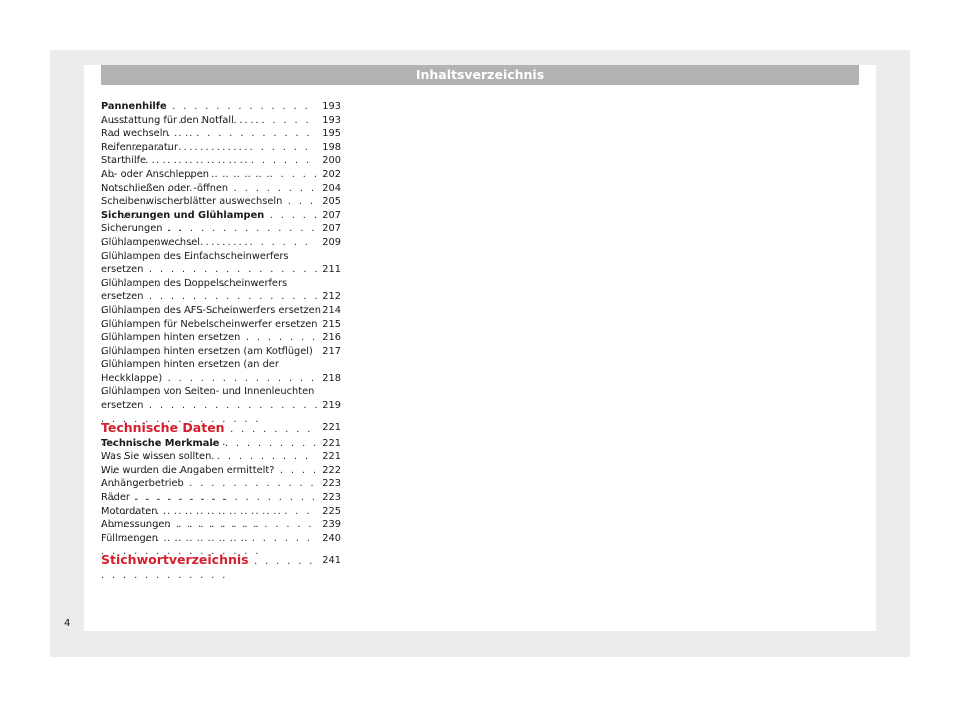 The width and height of the screenshot is (960, 708). Describe the element at coordinates (115, 498) in the screenshot. I see `toc-entry-label: Räder` at that location.